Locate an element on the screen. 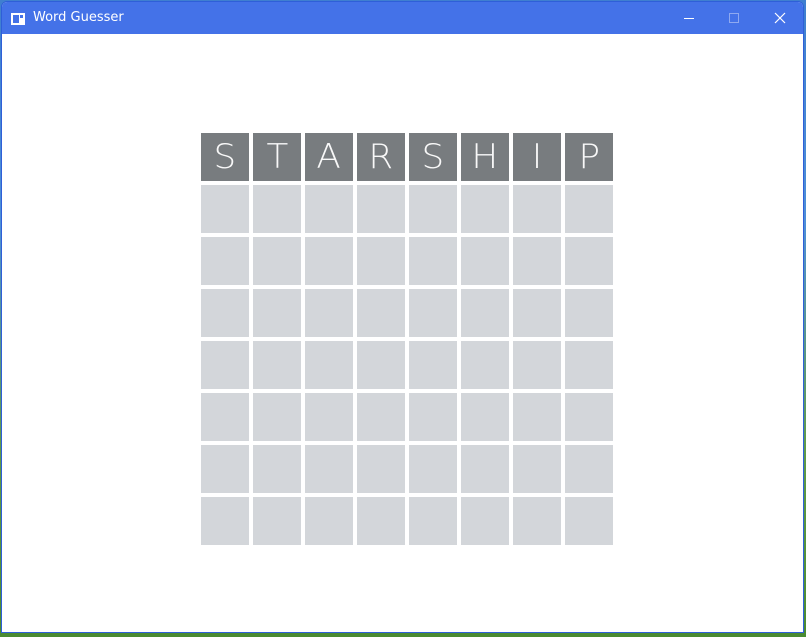 The image size is (806, 637). letter-tile-r3-c4 is located at coordinates (381, 261).